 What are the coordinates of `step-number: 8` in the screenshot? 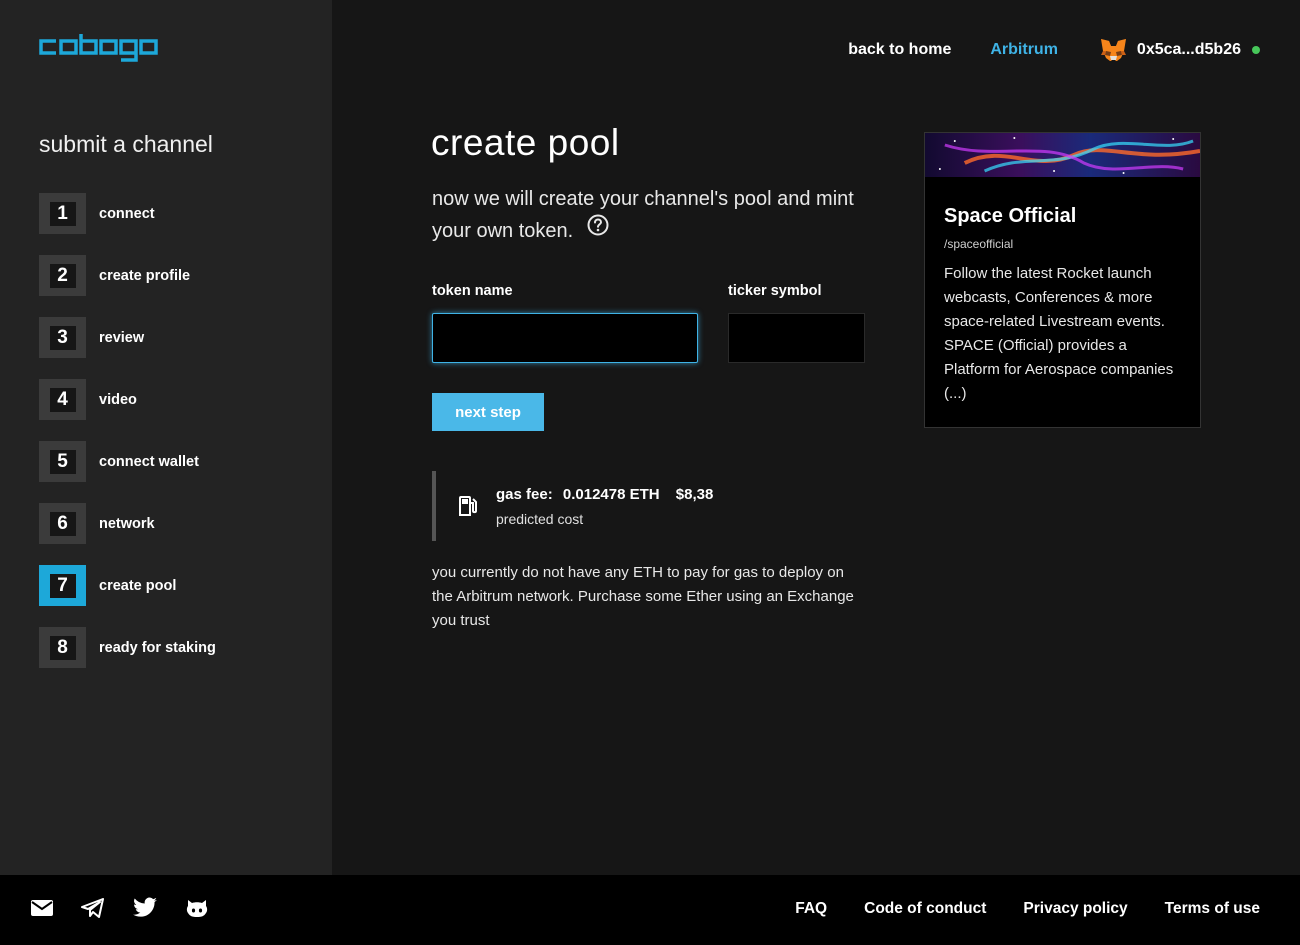 It's located at (62, 647).